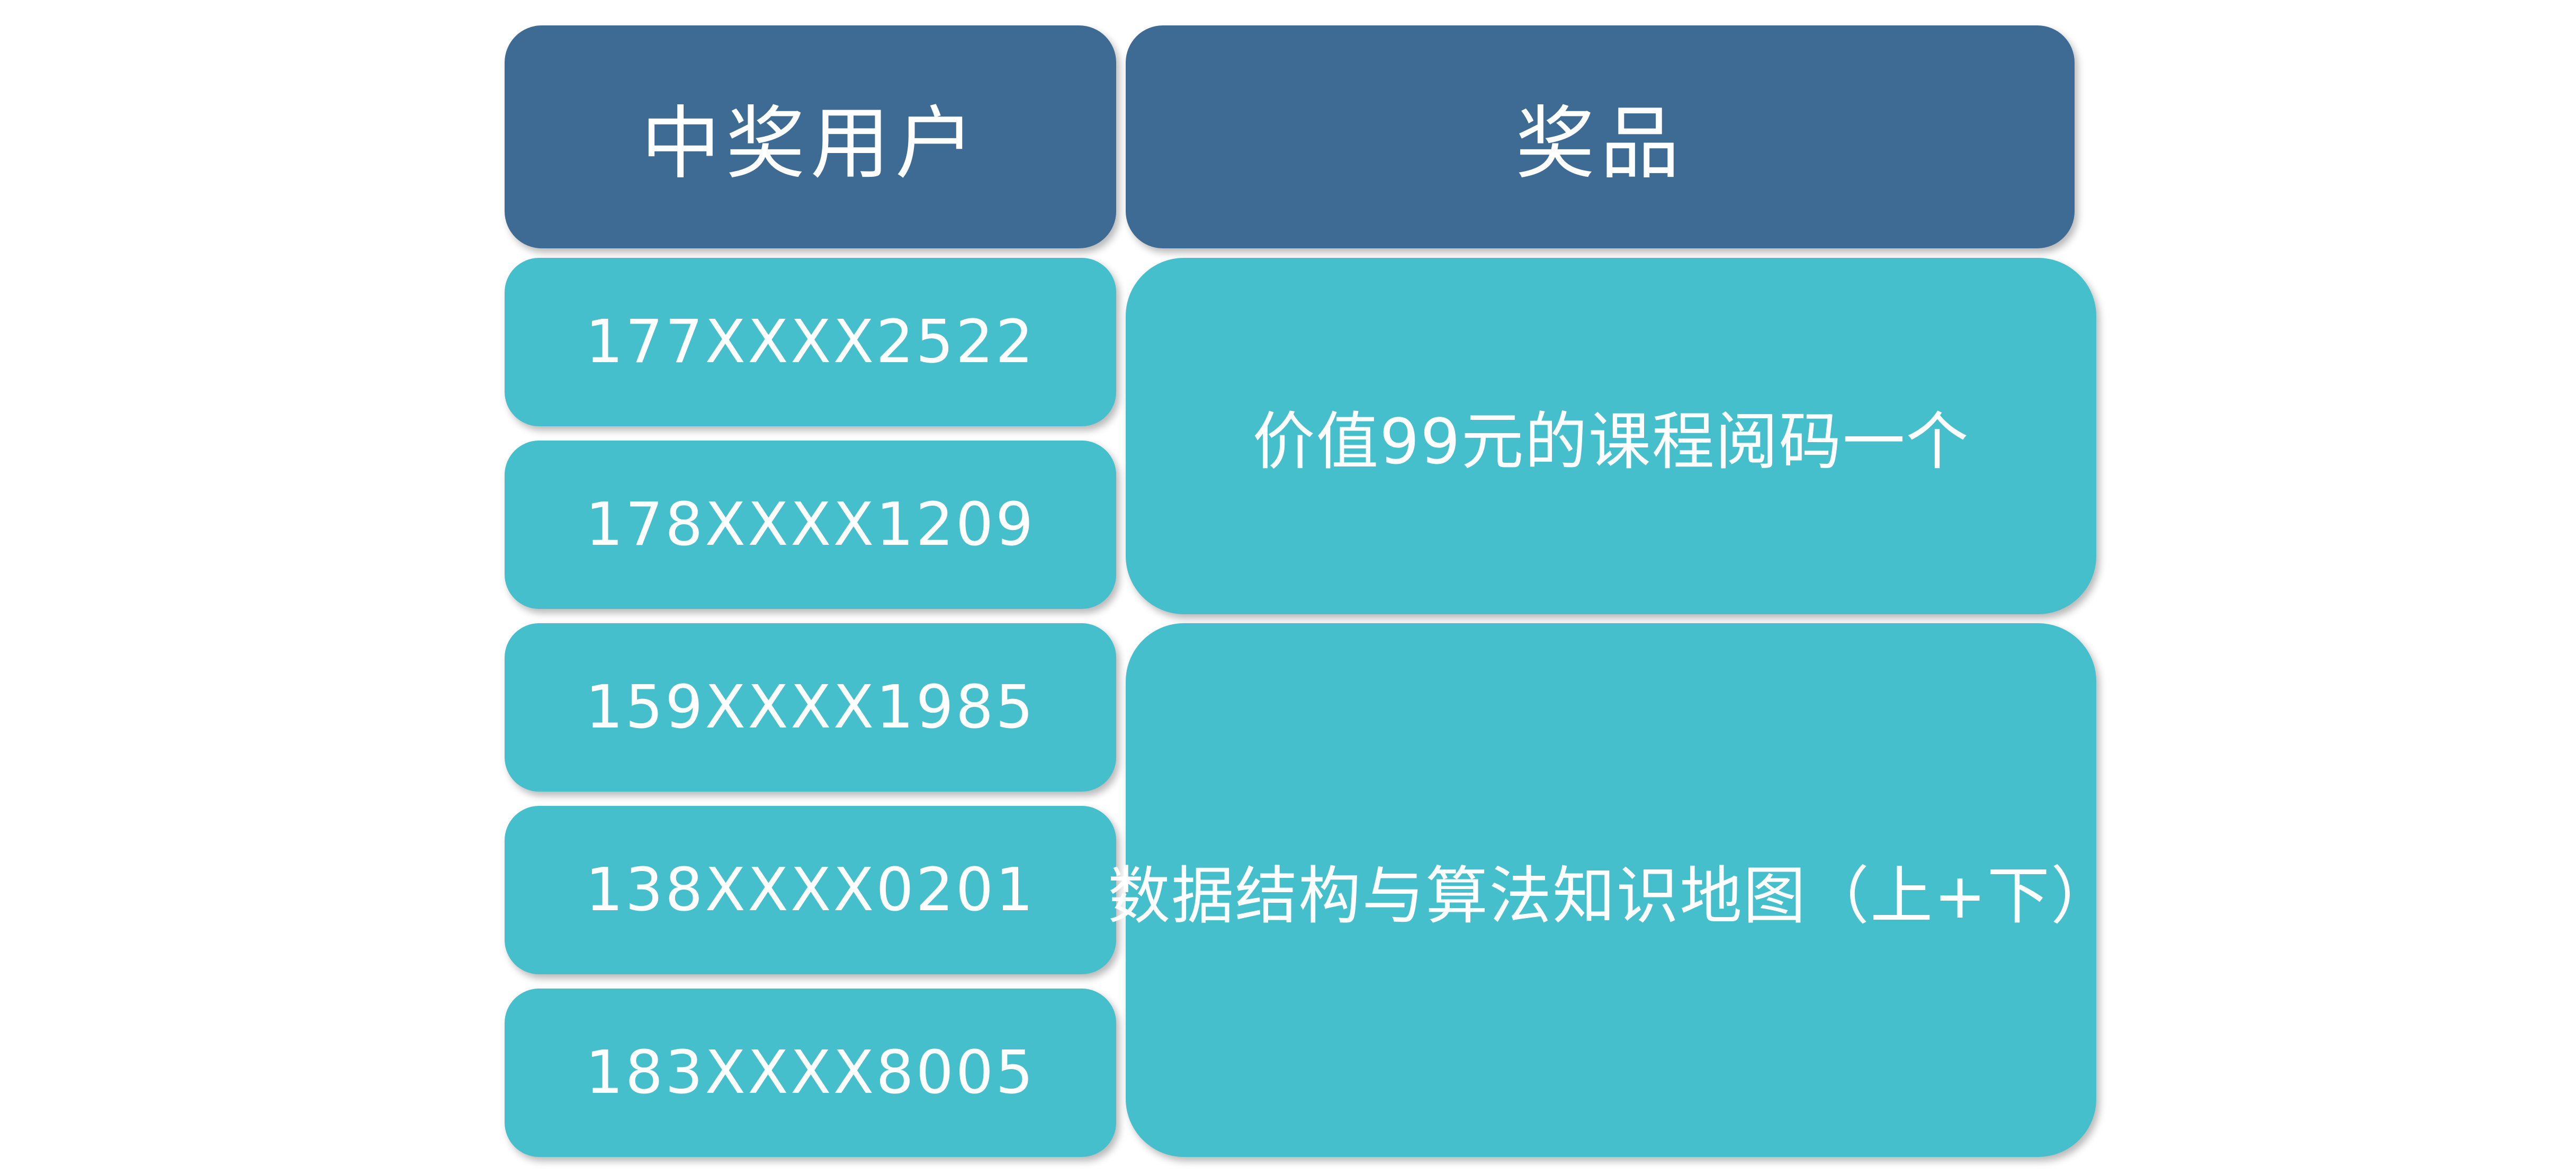  I want to click on winner-phone: 159XXXX1985, so click(810, 707).